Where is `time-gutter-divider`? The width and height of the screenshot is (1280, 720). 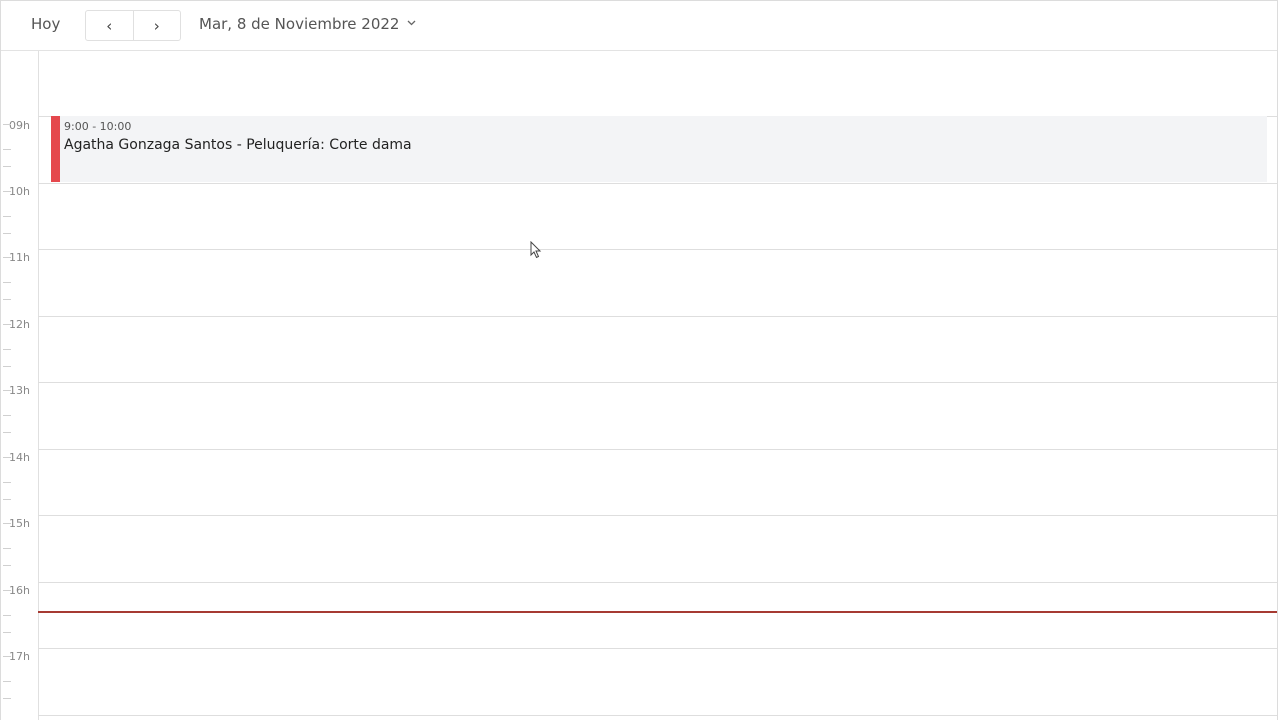
time-gutter-divider is located at coordinates (38, 385).